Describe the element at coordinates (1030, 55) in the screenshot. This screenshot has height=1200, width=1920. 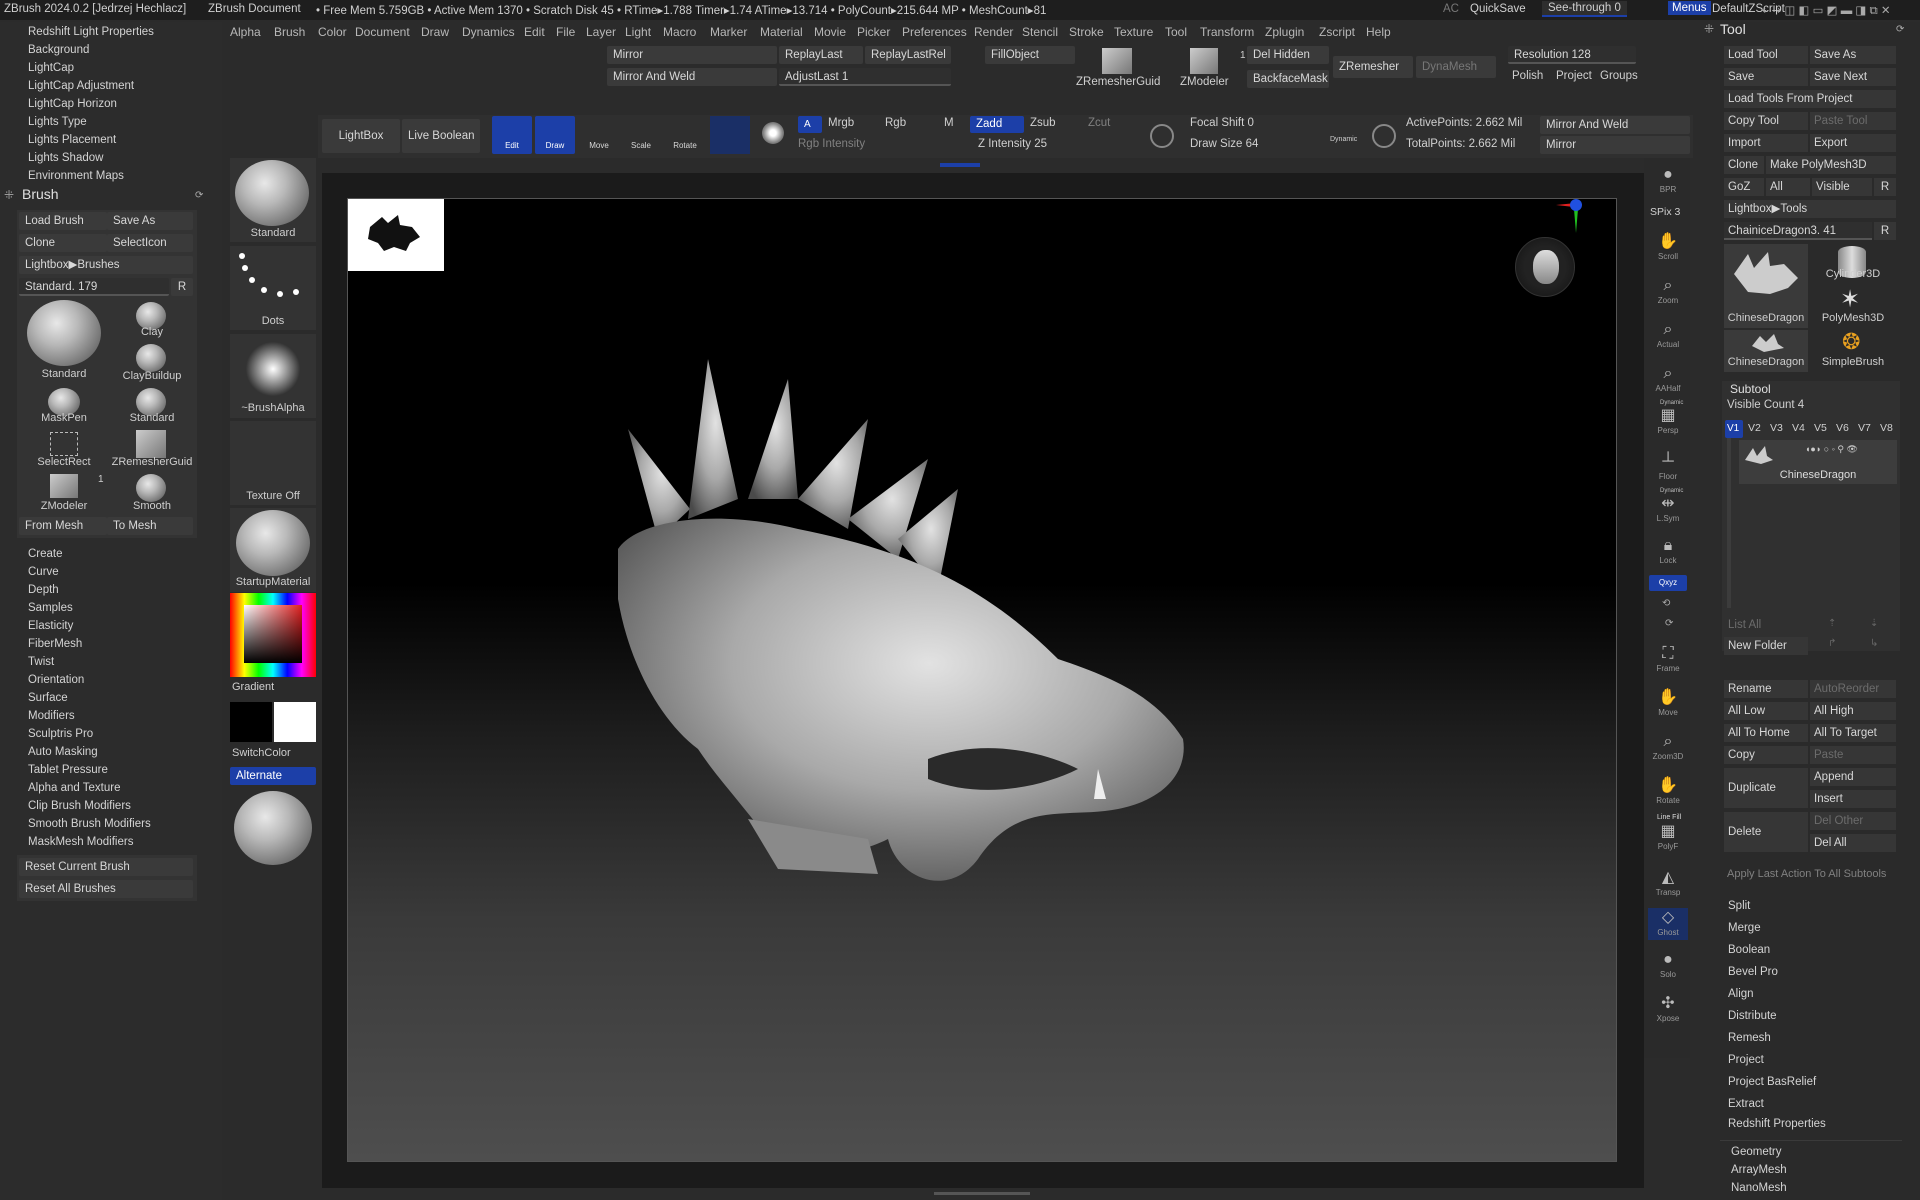
I see `fill-object-button: FillObject` at that location.